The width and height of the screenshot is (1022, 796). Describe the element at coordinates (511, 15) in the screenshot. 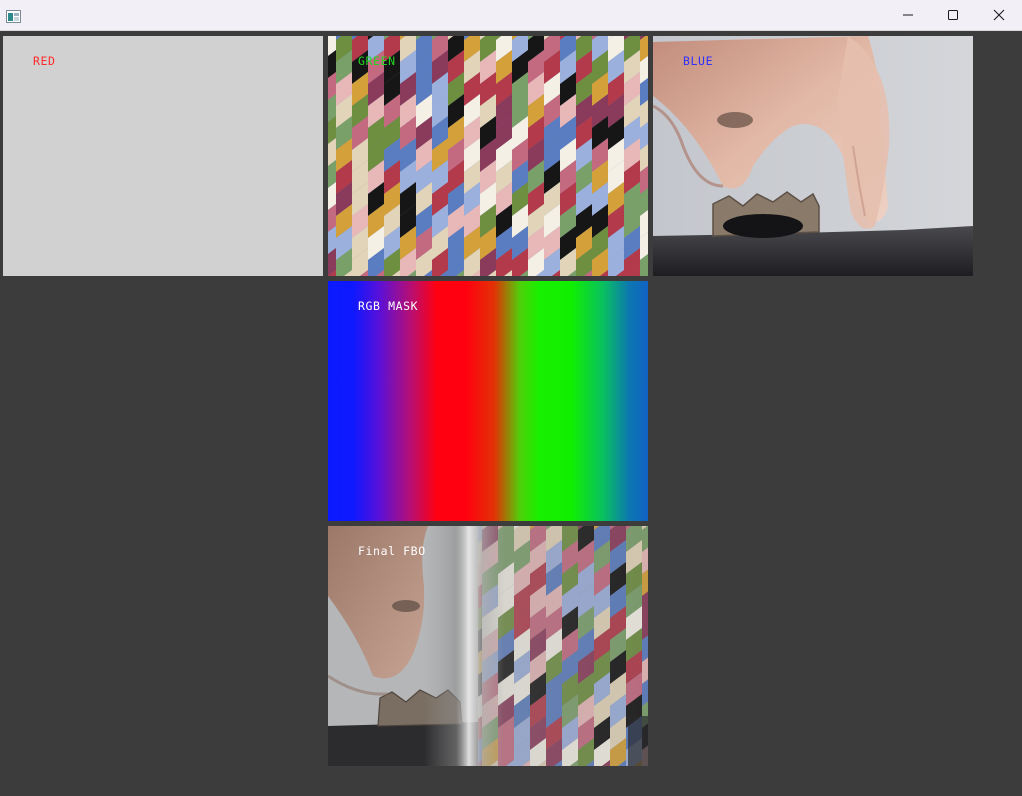

I see `title-bar` at that location.